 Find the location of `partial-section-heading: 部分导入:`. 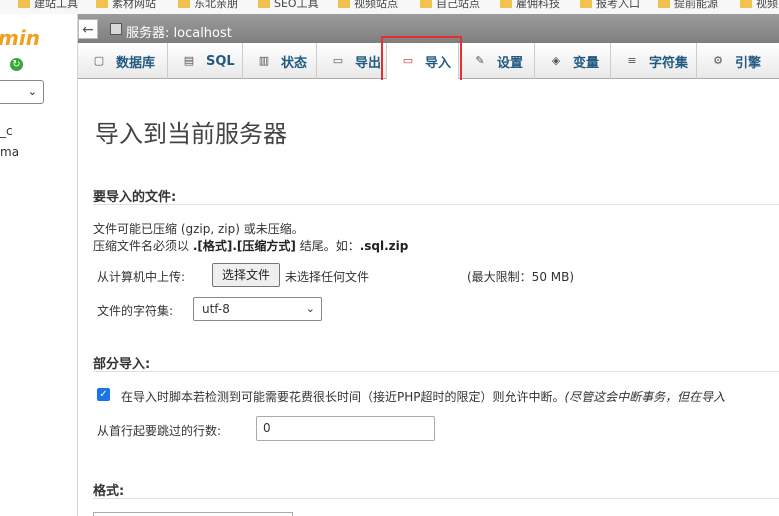

partial-section-heading: 部分导入: is located at coordinates (122, 364).